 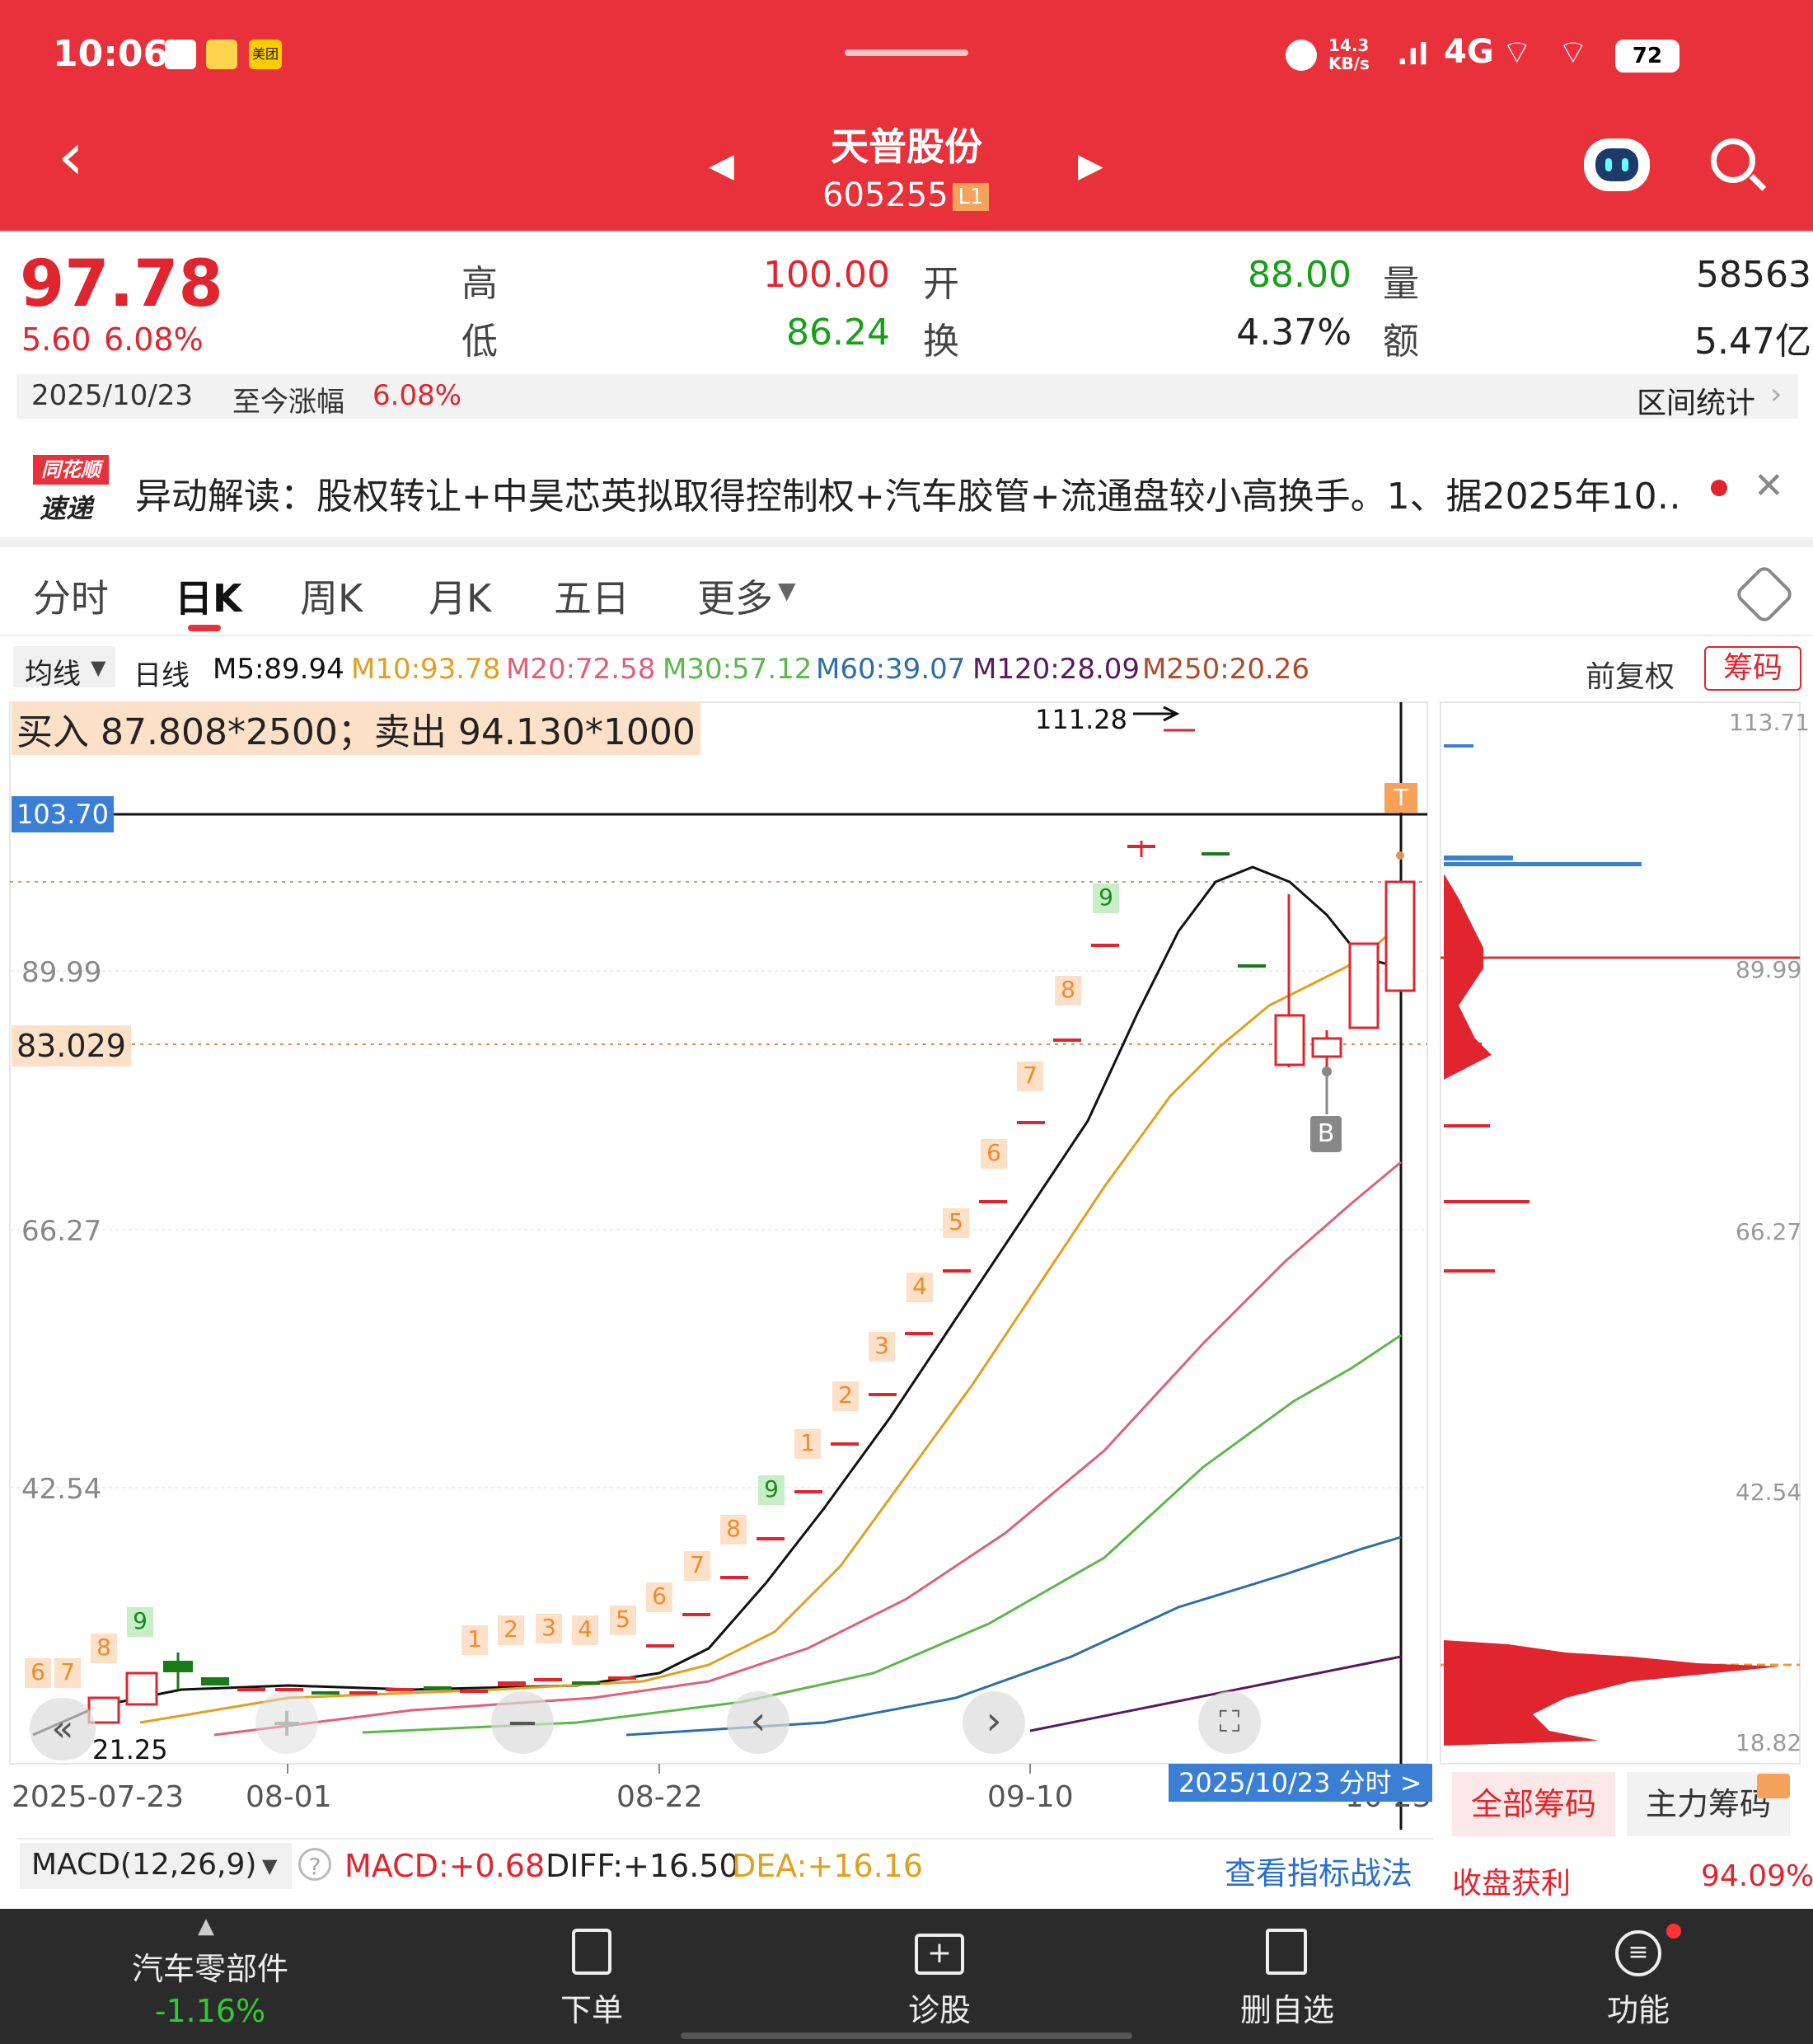 I want to click on prev-stock-icon: ◀, so click(x=722, y=166).